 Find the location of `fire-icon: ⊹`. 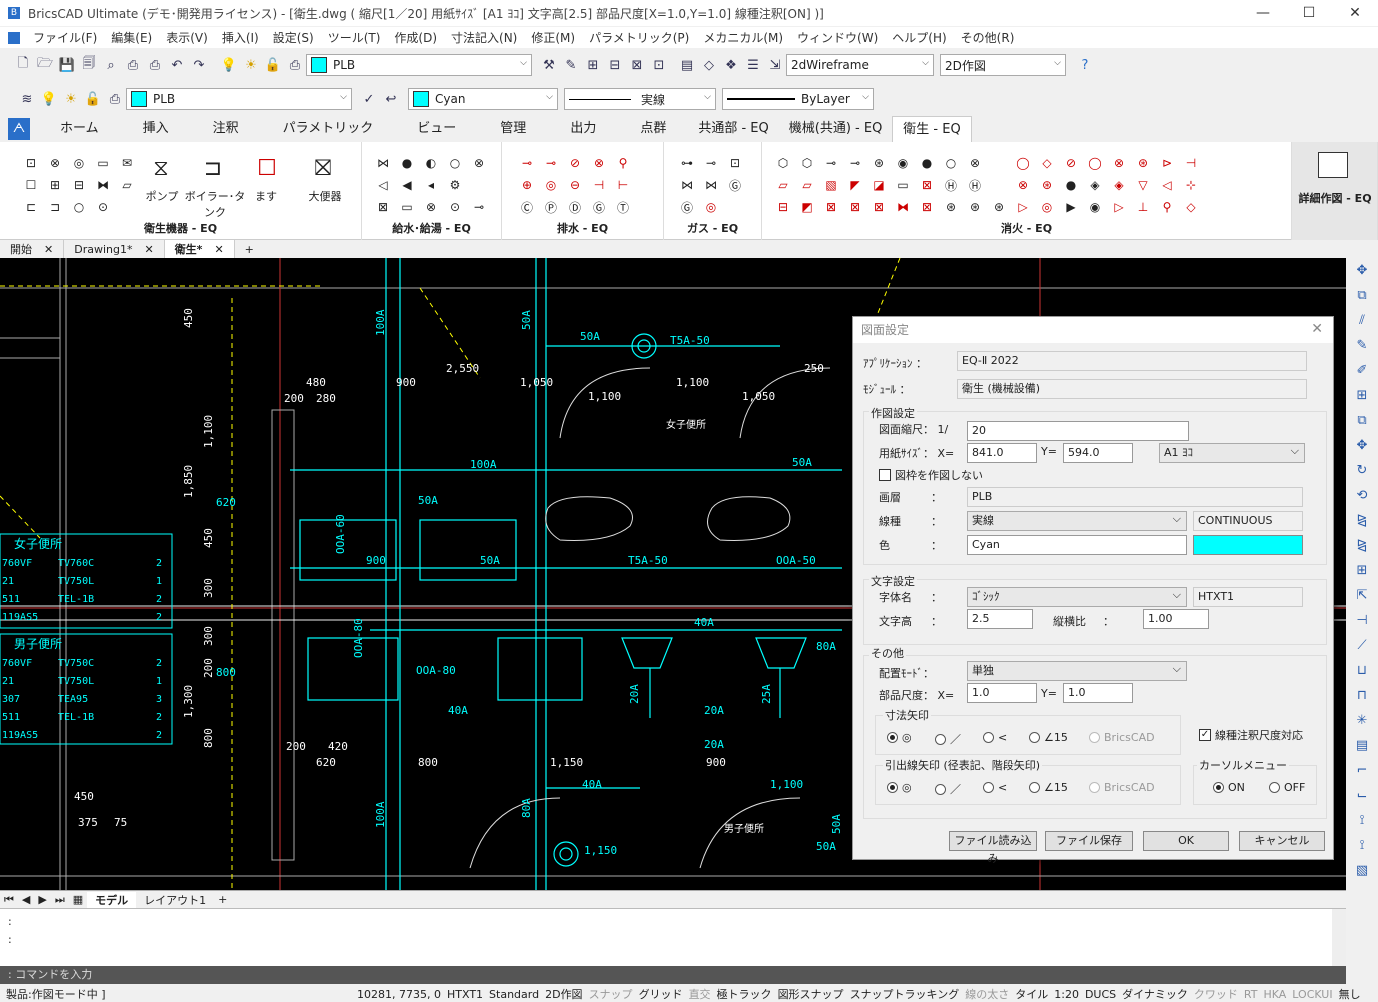

fire-icon: ⊹ is located at coordinates (1191, 185).